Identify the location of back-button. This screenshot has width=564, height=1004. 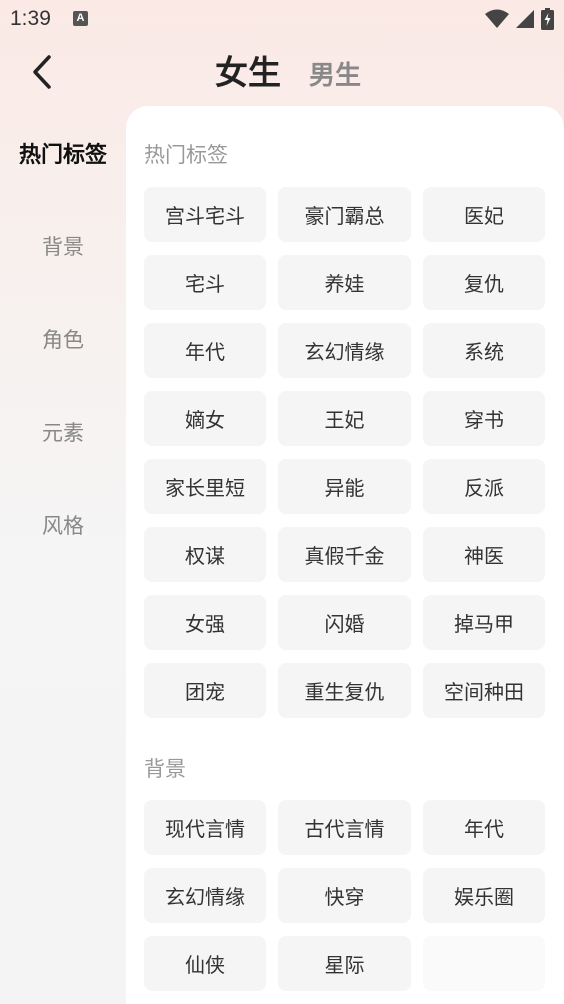
(42, 72).